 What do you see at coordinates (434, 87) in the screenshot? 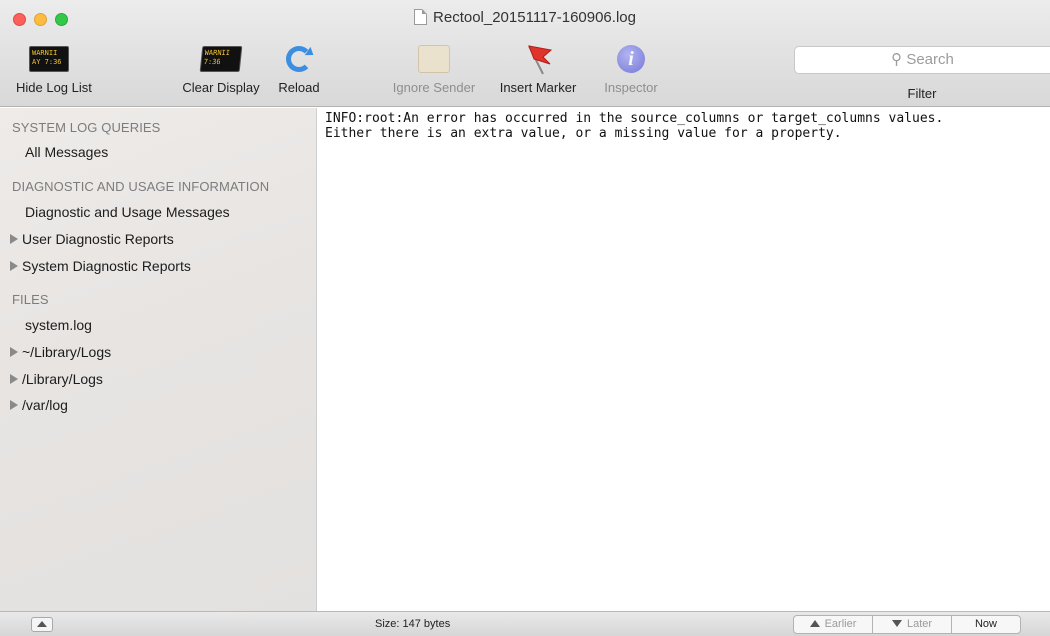
I see `ignore-sender-label: Ignore Sender` at bounding box center [434, 87].